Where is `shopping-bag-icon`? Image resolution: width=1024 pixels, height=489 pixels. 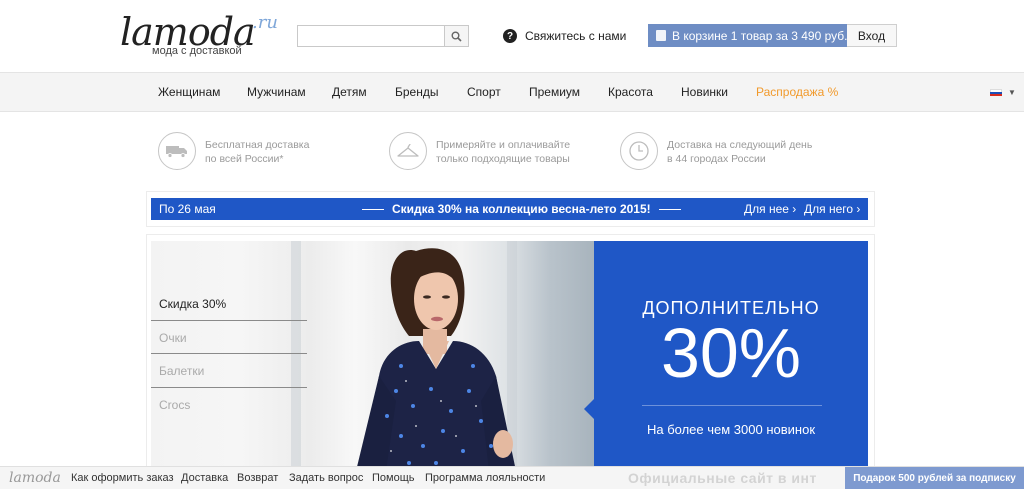 shopping-bag-icon is located at coordinates (661, 35).